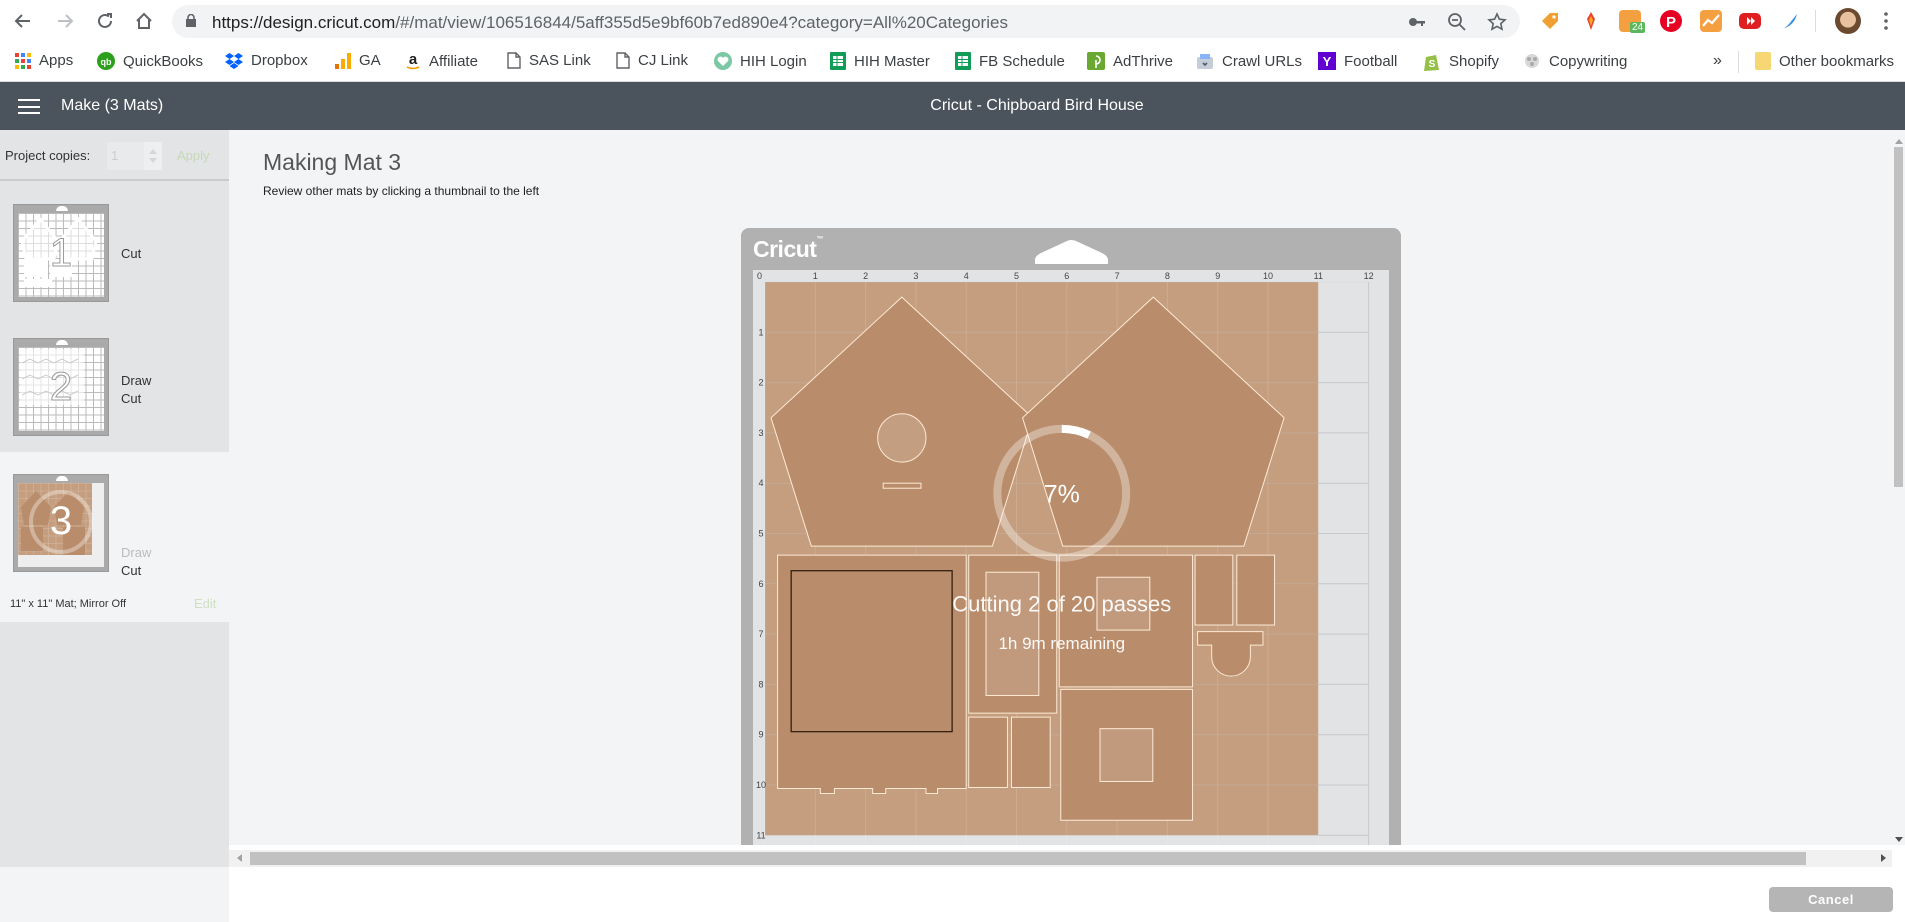 This screenshot has width=1905, height=922. What do you see at coordinates (1432, 64) in the screenshot?
I see `svg-text: S` at bounding box center [1432, 64].